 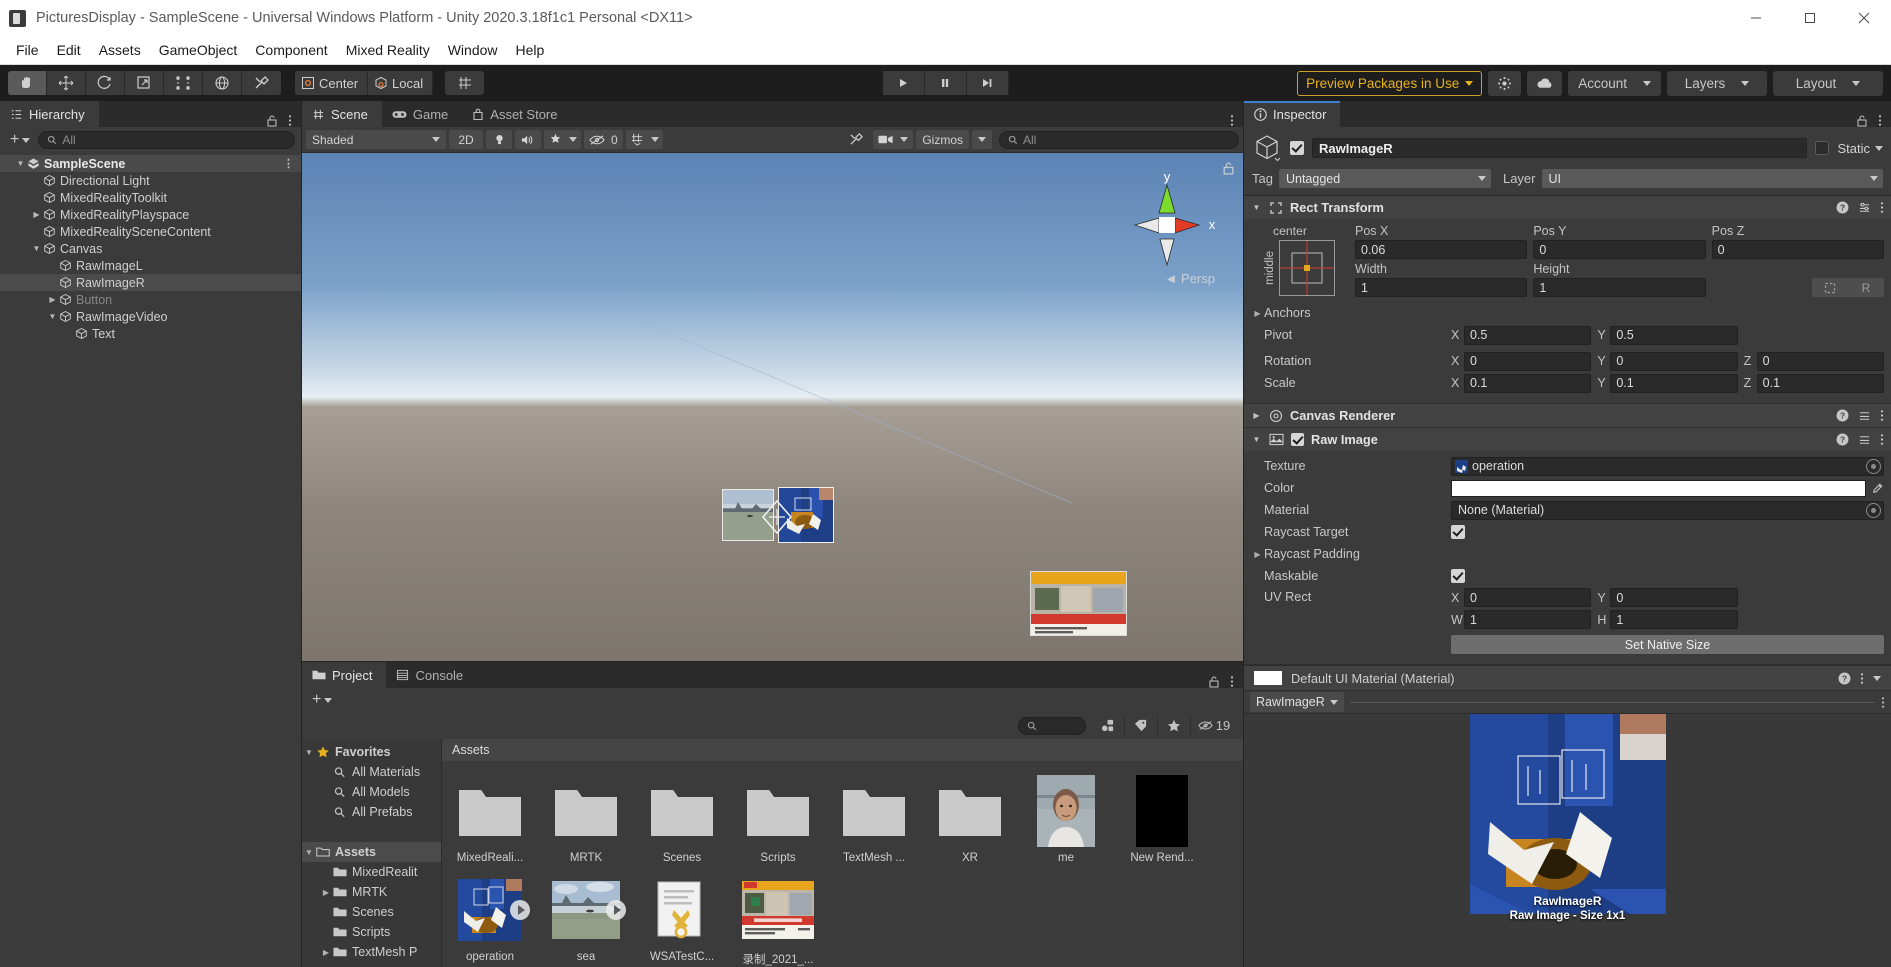 What do you see at coordinates (1829, 287) in the screenshot?
I see `blueprint-mode-button` at bounding box center [1829, 287].